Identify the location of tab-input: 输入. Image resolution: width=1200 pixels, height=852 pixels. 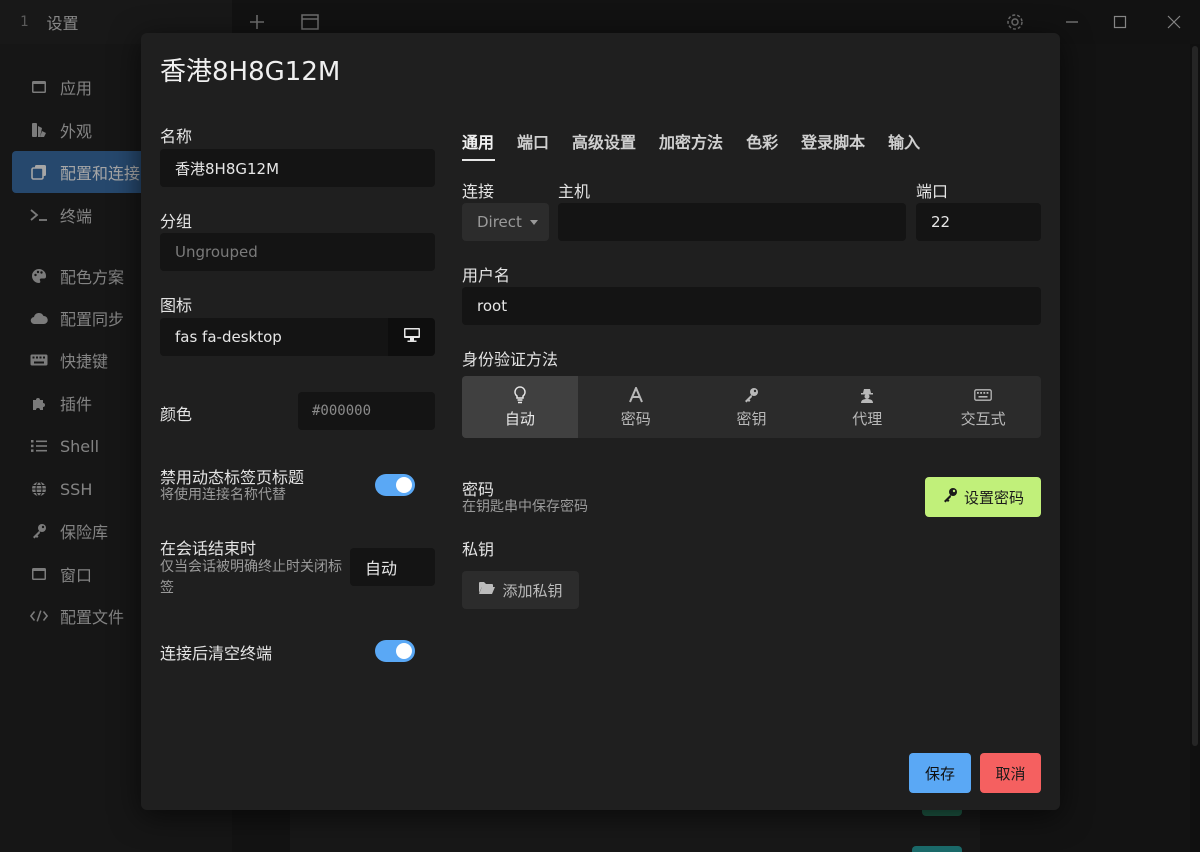
(915, 145).